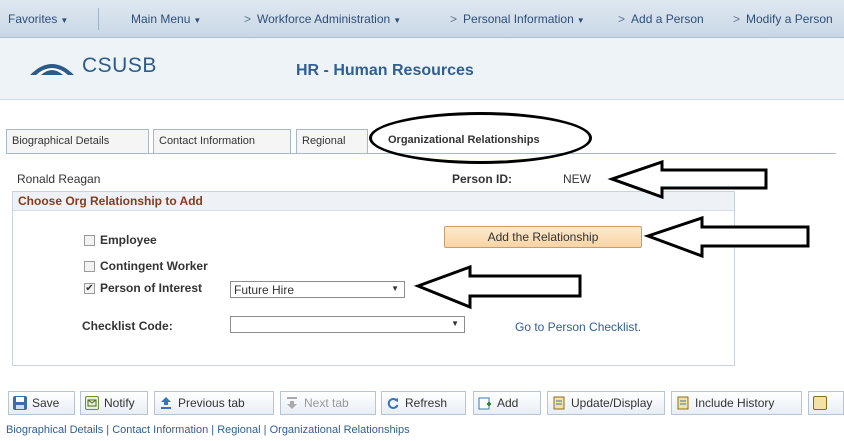 This screenshot has width=844, height=441. Describe the element at coordinates (61, 141) in the screenshot. I see `tab-label: Biographical Details` at that location.